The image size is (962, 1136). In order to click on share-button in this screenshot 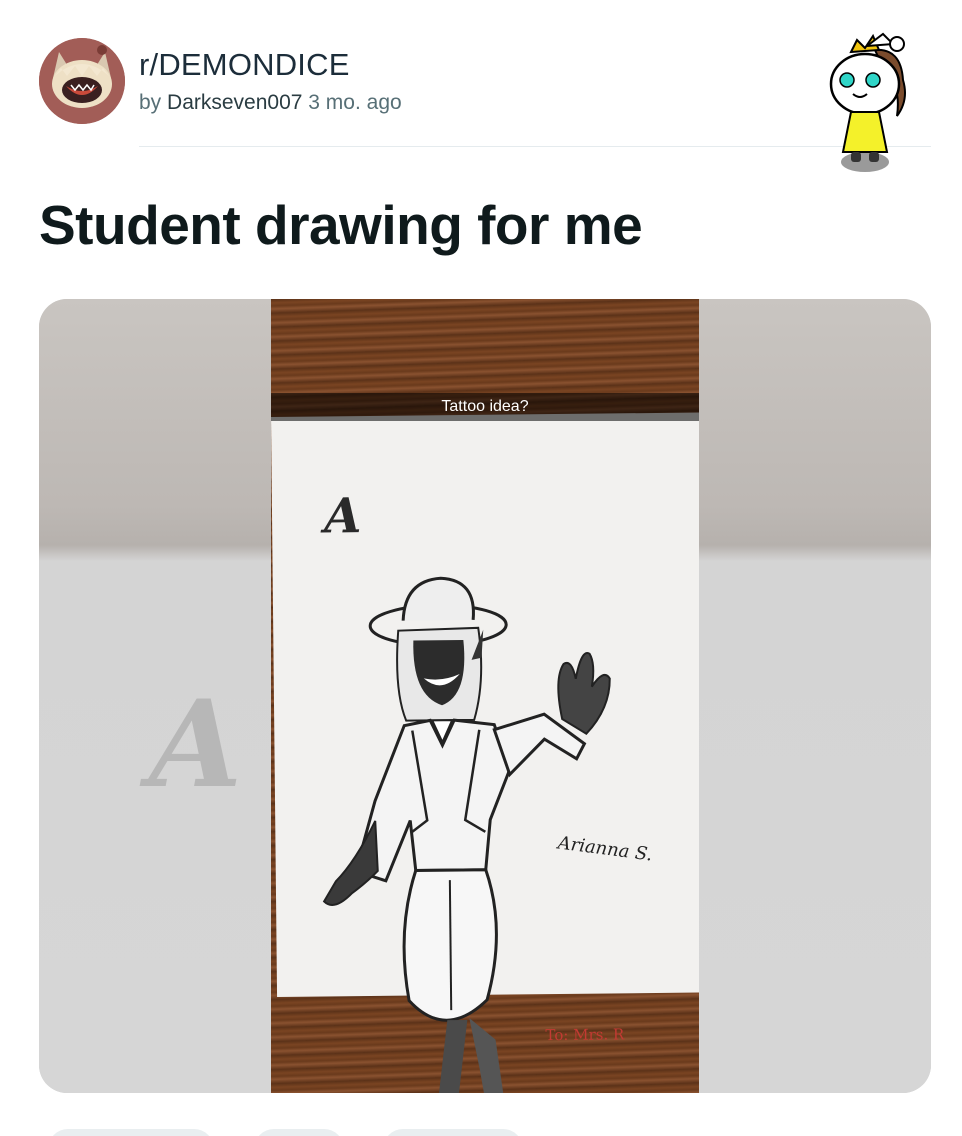, I will do `click(453, 1132)`.